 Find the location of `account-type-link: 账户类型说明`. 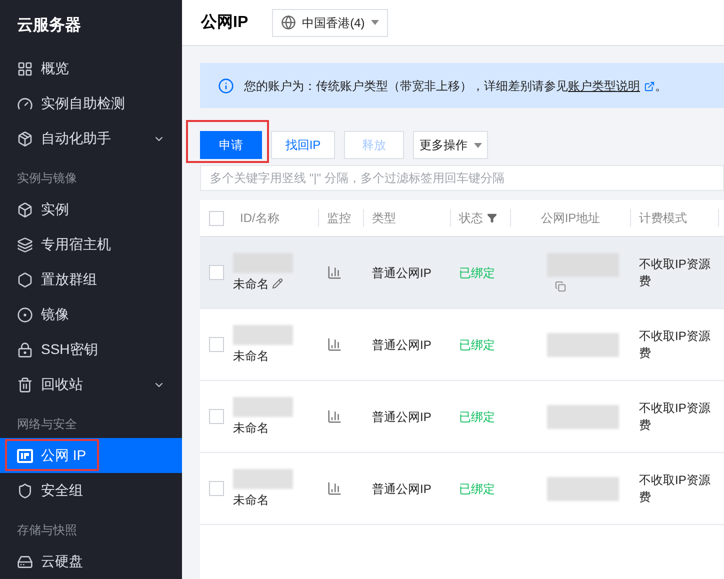

account-type-link: 账户类型说明 is located at coordinates (604, 85).